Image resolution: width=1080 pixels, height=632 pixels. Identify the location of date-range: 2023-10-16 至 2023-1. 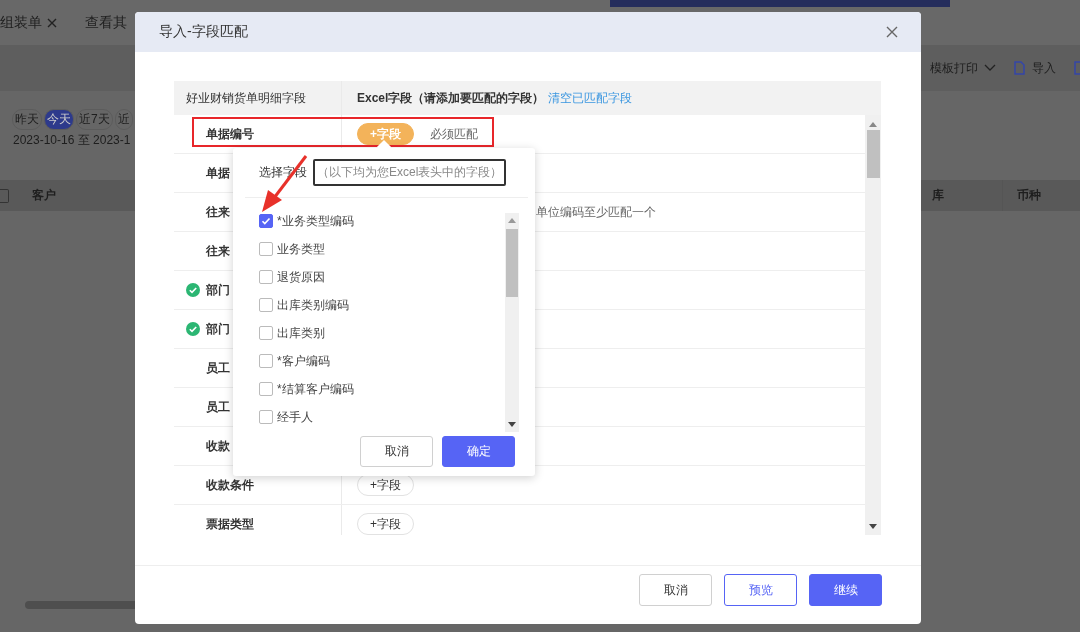
(72, 140).